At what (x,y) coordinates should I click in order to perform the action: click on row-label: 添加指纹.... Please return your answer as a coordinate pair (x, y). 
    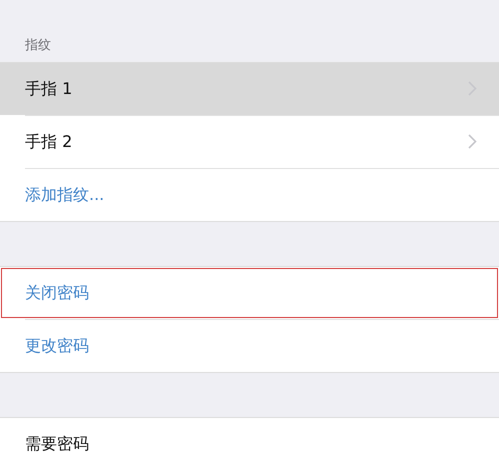
    Looking at the image, I should click on (64, 195).